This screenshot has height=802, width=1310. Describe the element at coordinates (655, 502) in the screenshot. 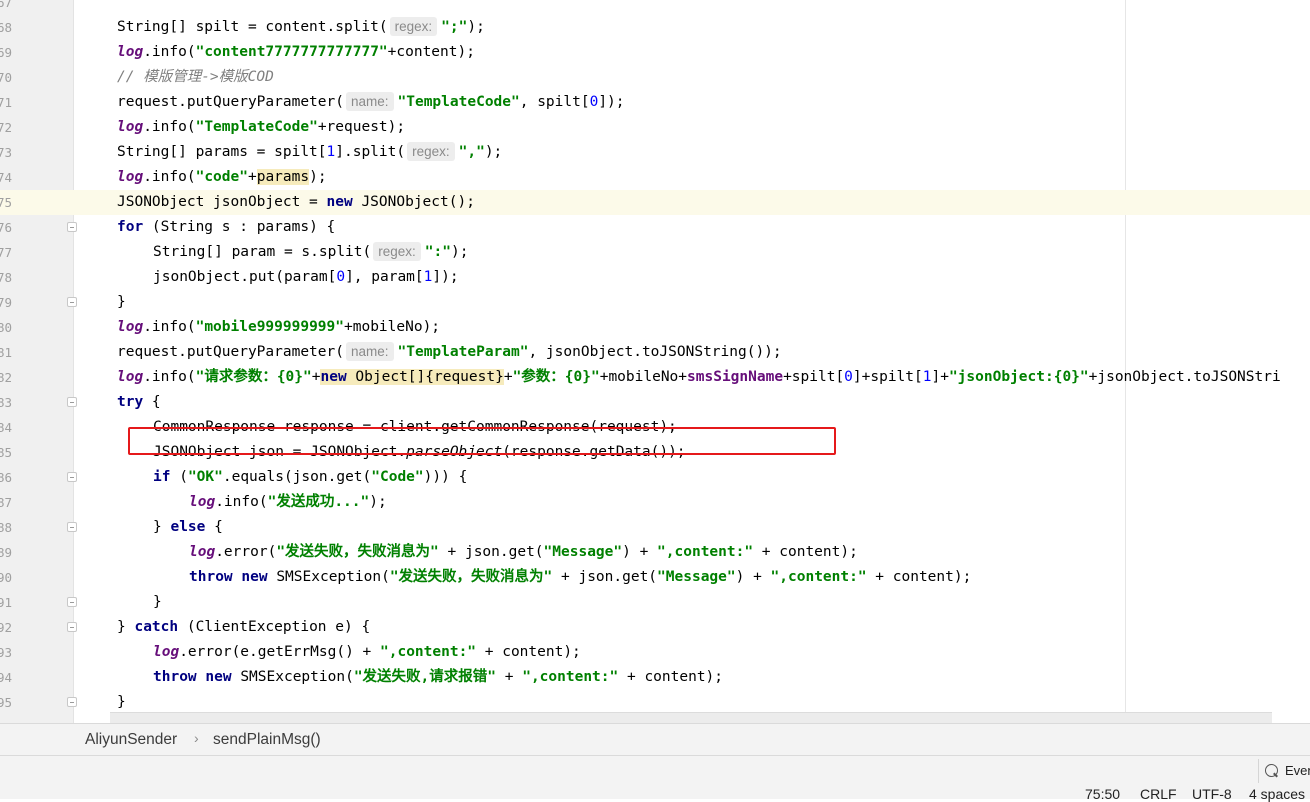

I see `code-line: 87 log.info("发送成功...");` at that location.